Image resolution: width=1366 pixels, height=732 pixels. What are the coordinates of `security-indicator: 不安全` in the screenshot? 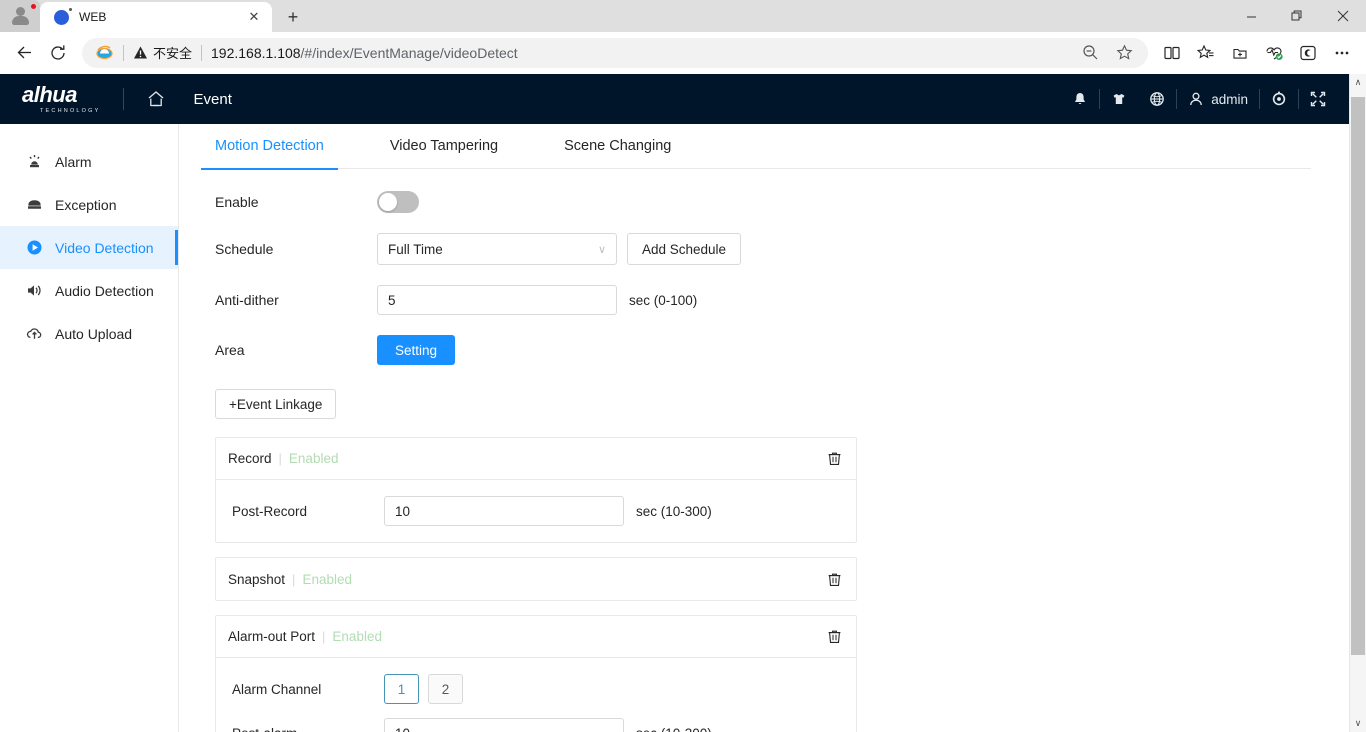 It's located at (162, 52).